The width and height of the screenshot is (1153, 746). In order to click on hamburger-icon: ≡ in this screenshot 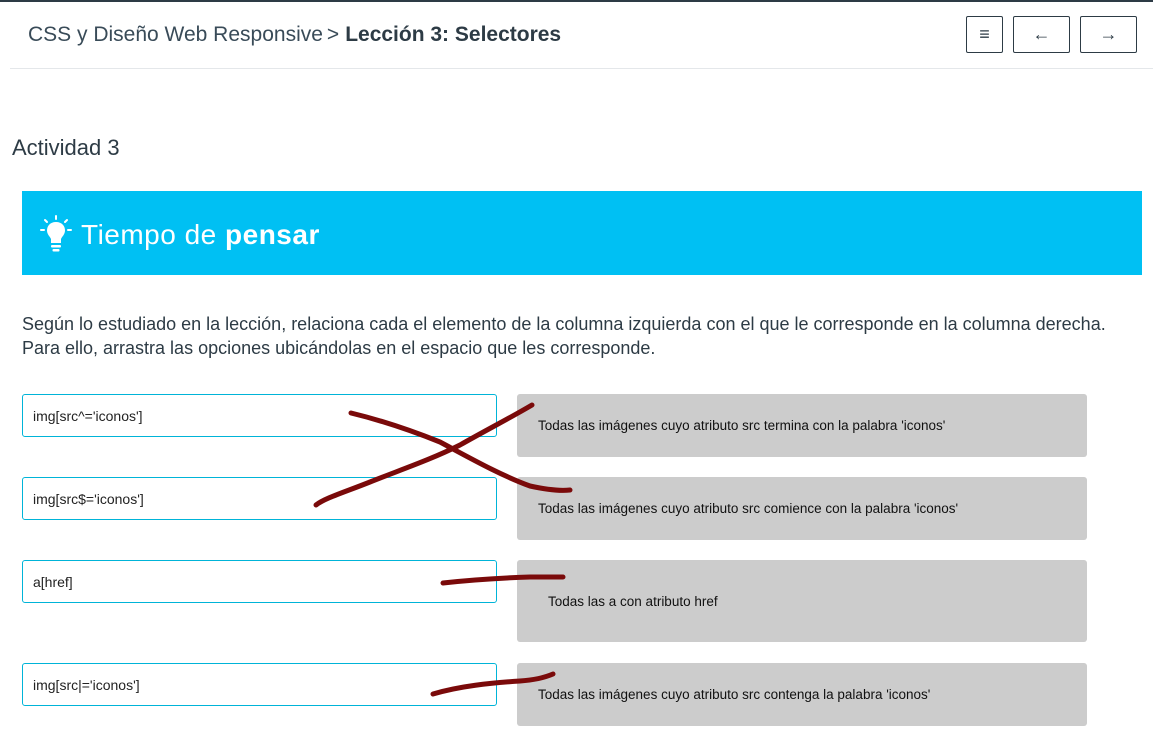, I will do `click(984, 34)`.